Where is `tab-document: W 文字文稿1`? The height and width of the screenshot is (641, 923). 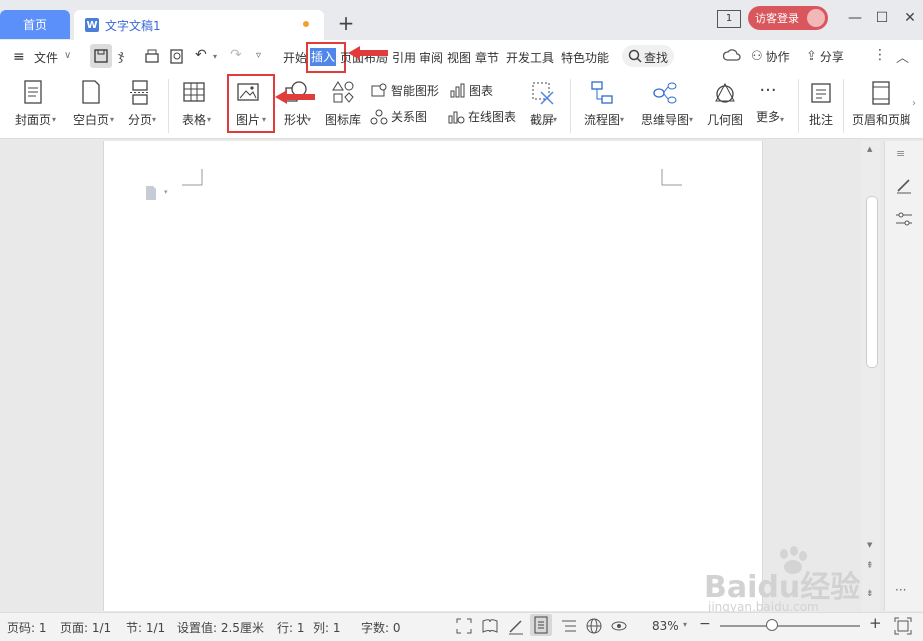 tab-document: W 文字文稿1 is located at coordinates (199, 25).